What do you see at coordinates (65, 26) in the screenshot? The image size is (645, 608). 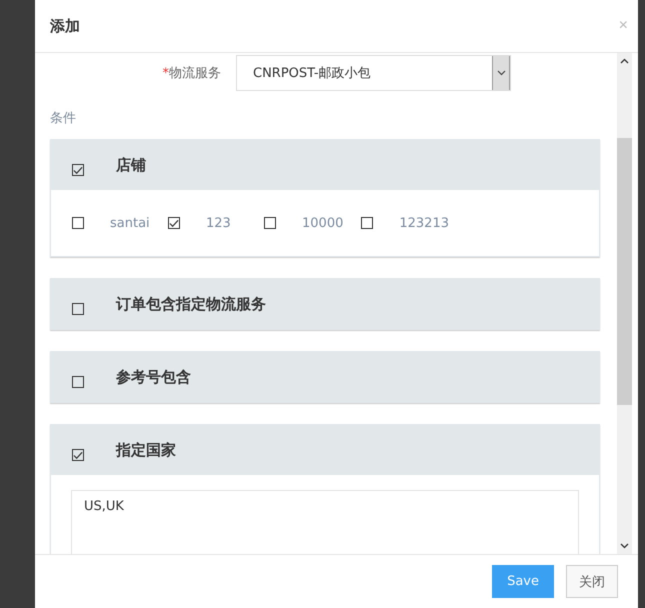 I see `dialog-title: 添加` at bounding box center [65, 26].